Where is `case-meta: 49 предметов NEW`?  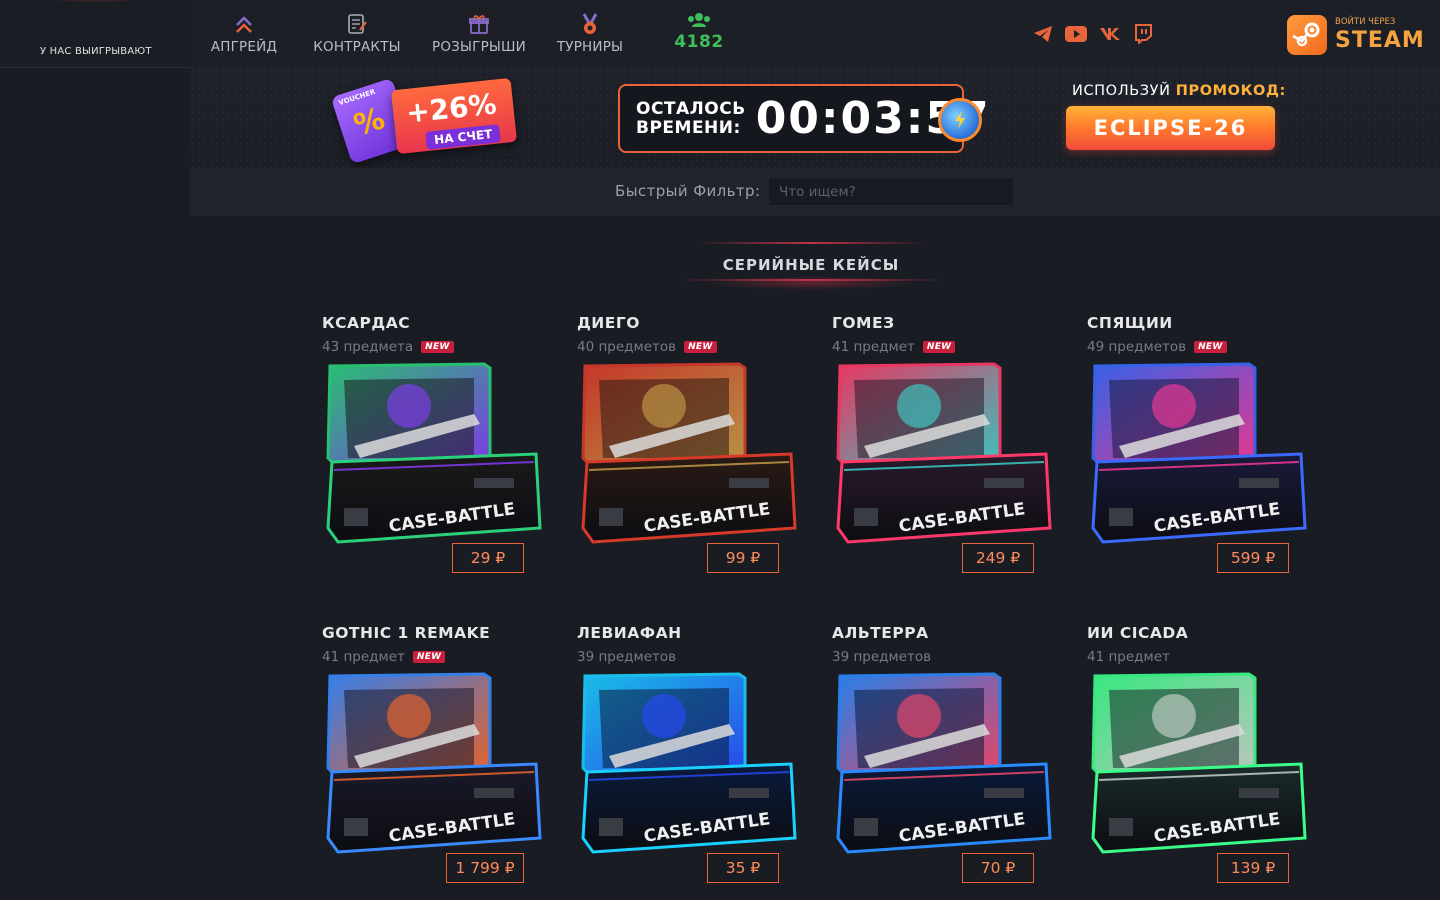
case-meta: 49 предметов NEW is located at coordinates (1157, 347).